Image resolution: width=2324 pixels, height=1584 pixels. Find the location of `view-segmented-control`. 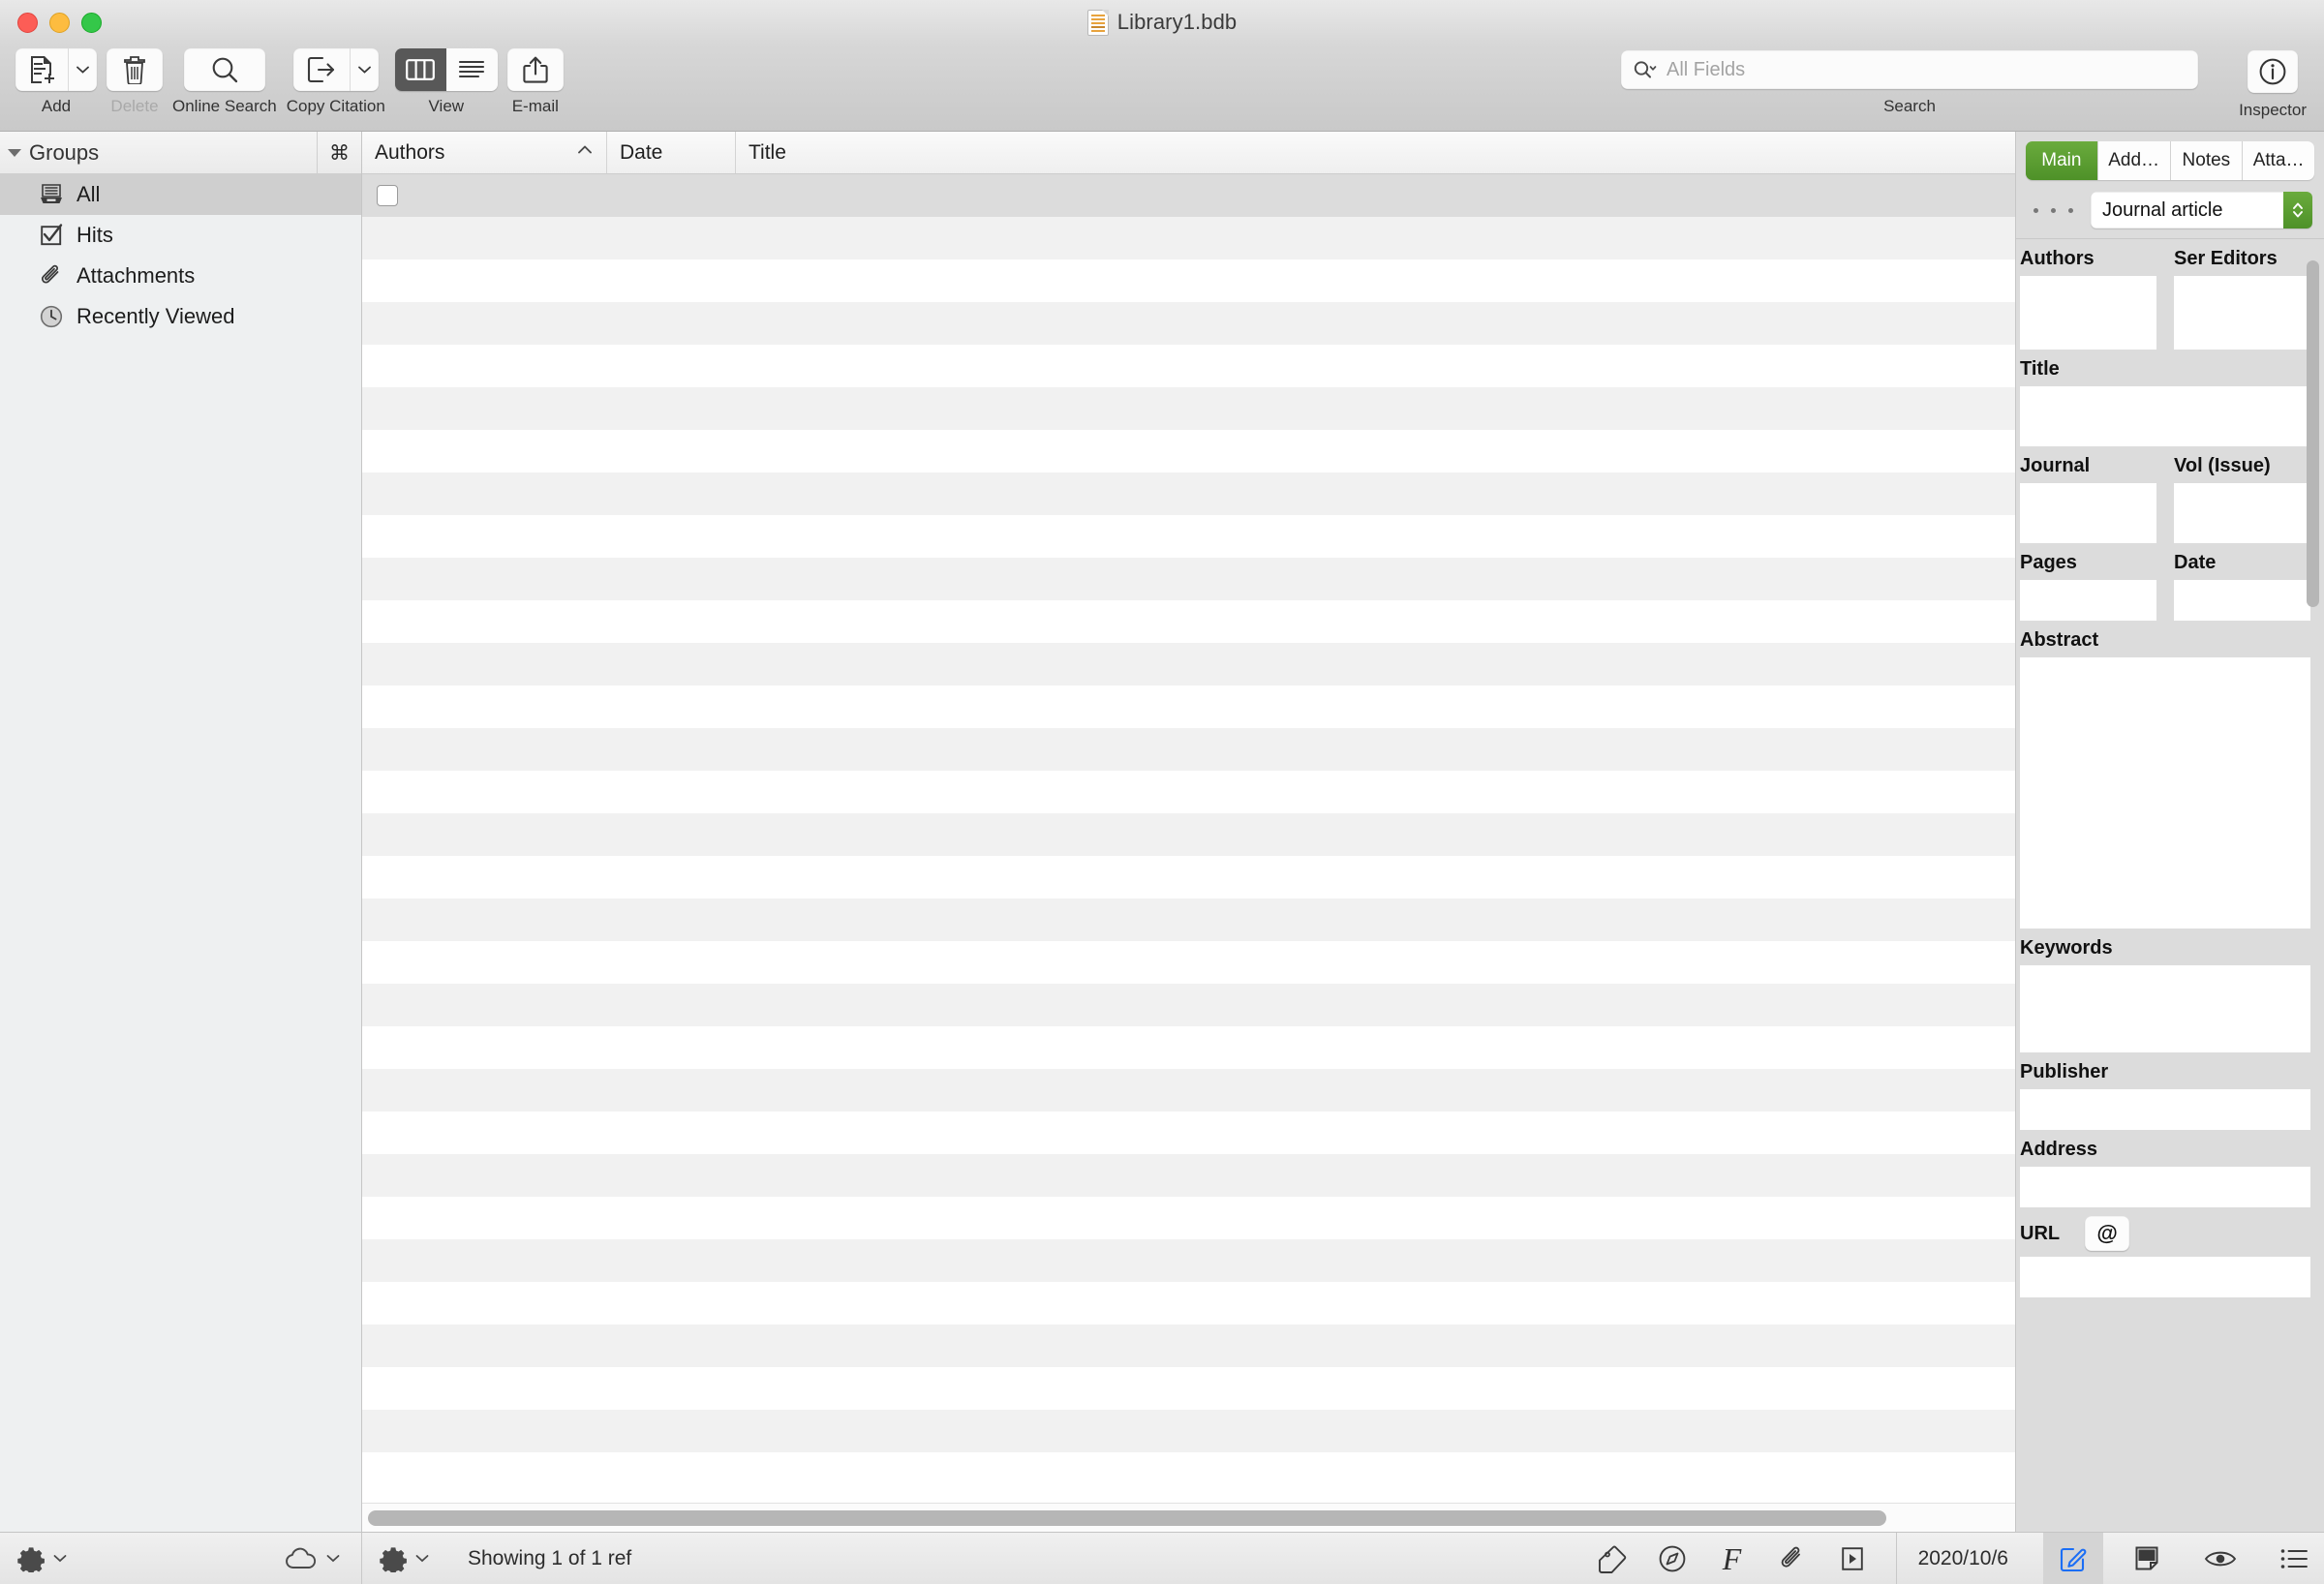

view-segmented-control is located at coordinates (446, 69).